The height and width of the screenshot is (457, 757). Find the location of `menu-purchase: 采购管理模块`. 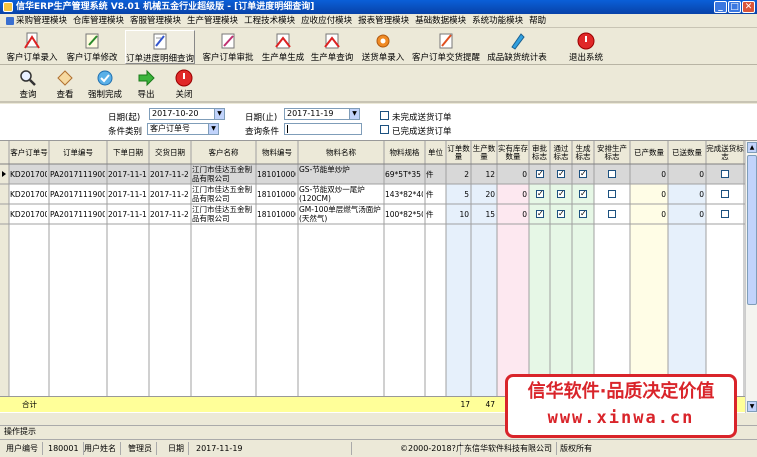

menu-purchase: 采购管理模块 is located at coordinates (37, 21).